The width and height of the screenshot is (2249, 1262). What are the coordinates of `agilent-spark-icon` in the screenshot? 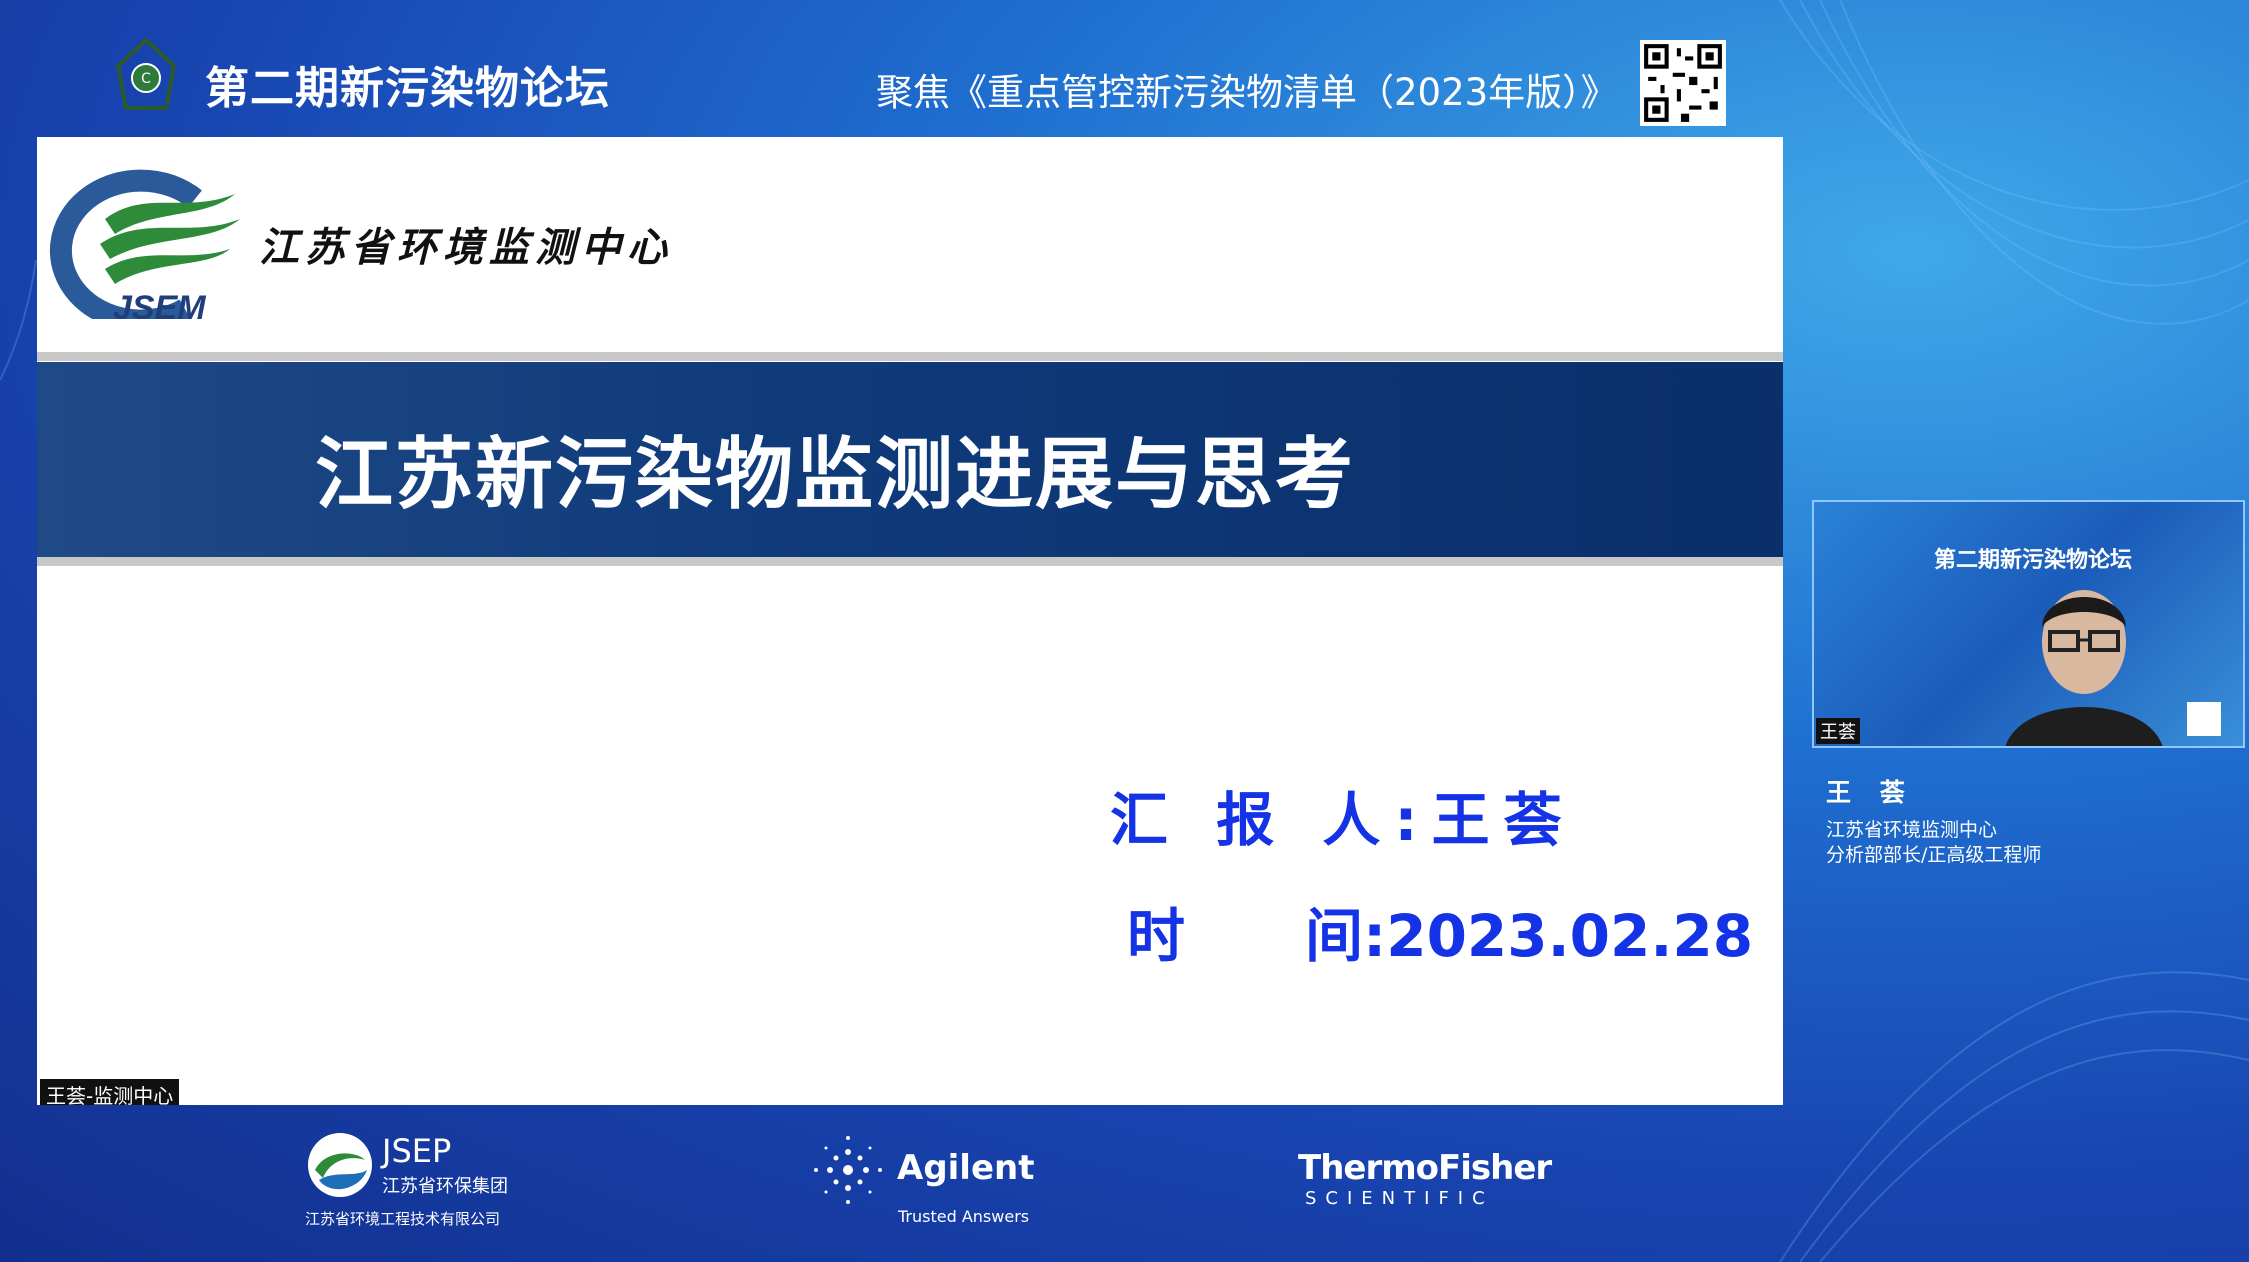 It's located at (848, 1170).